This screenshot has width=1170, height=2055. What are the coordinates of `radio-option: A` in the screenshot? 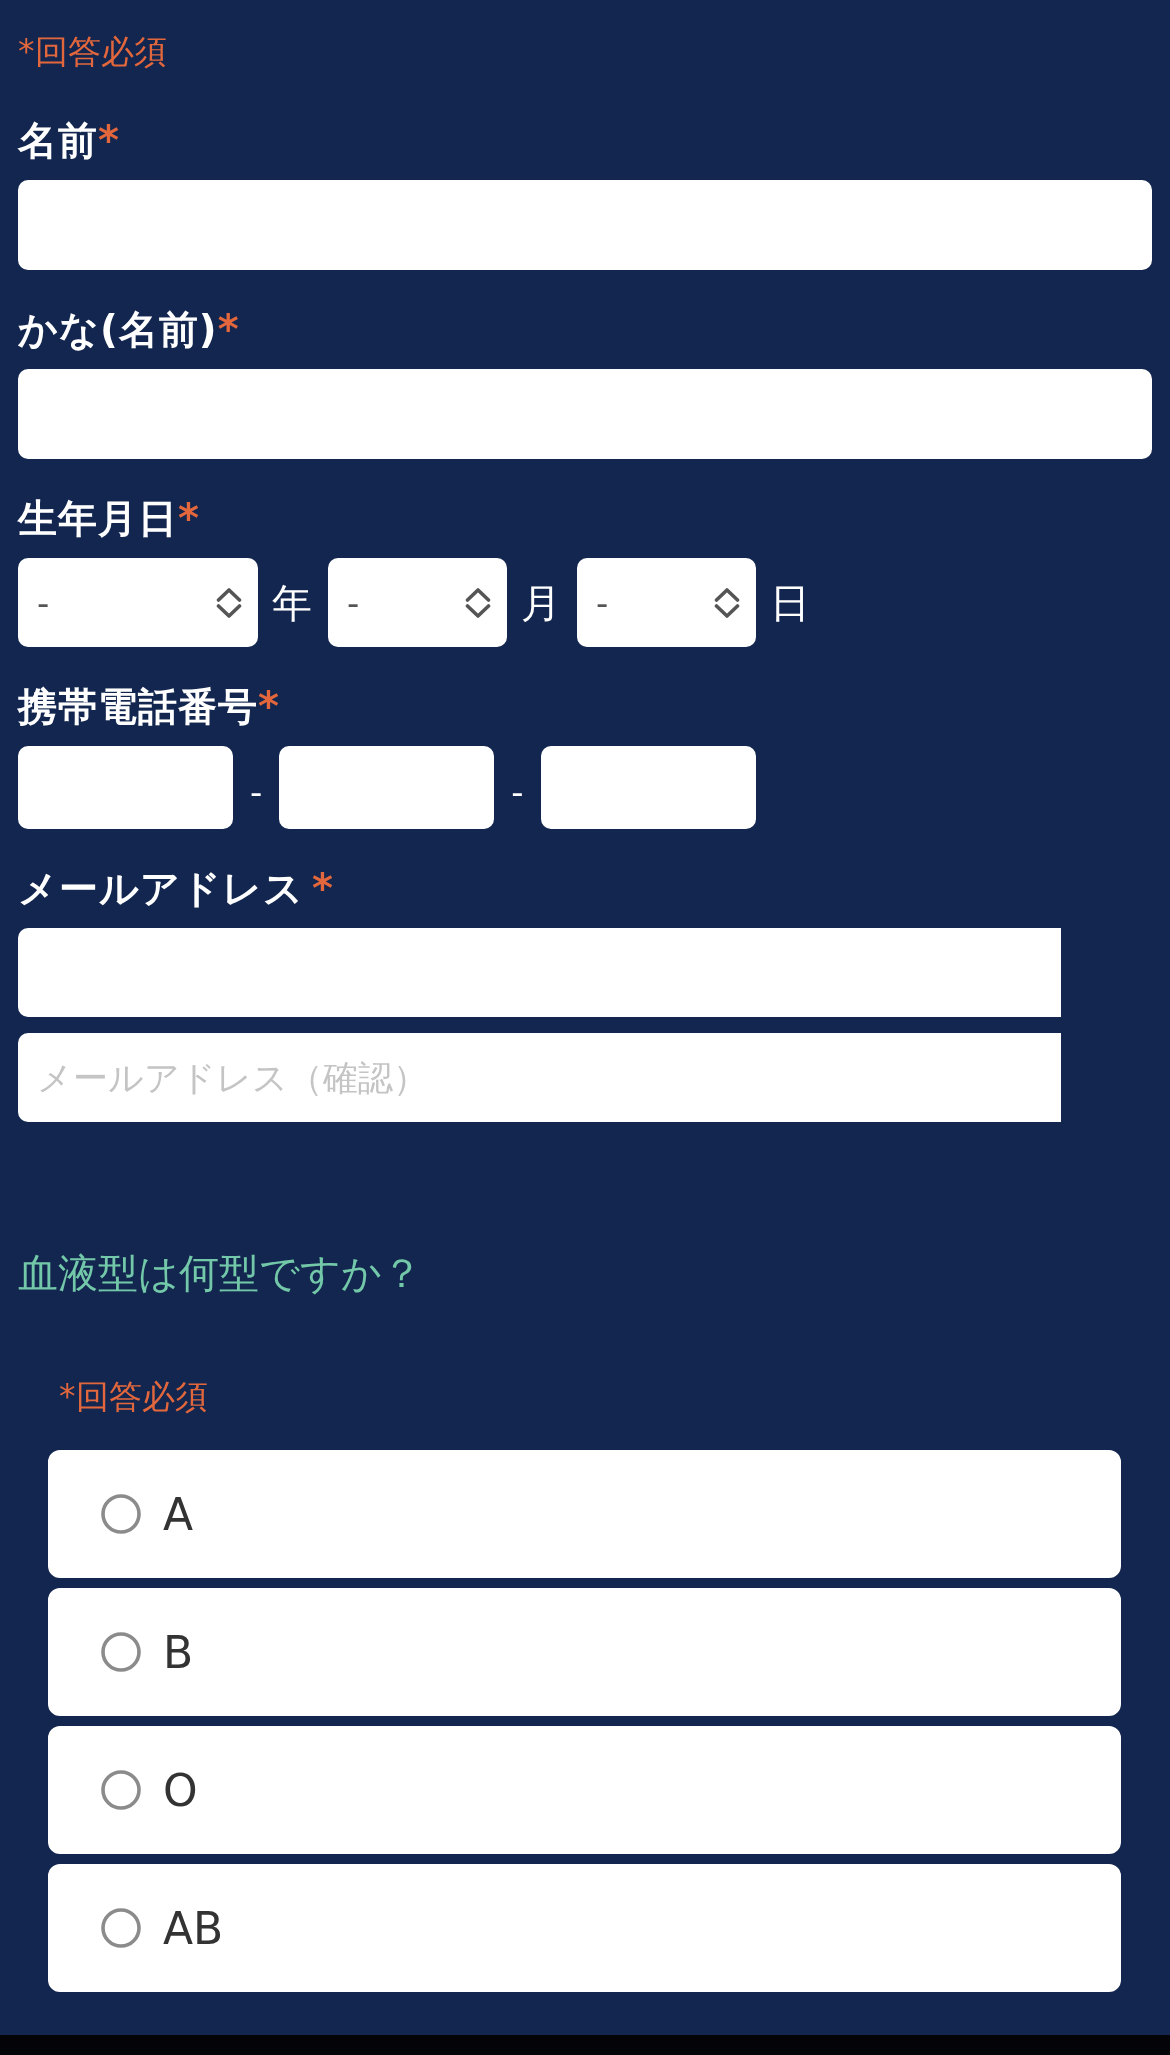 It's located at (584, 1514).